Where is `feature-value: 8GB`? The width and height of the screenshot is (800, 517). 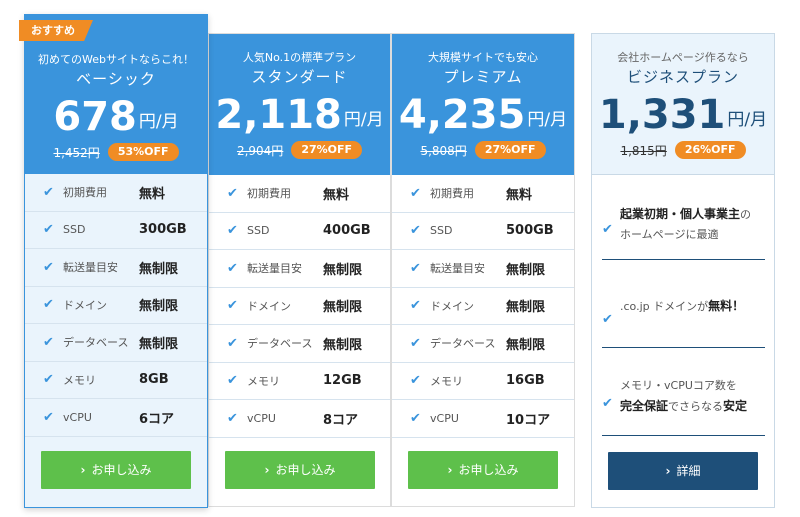
feature-value: 8GB is located at coordinates (154, 380).